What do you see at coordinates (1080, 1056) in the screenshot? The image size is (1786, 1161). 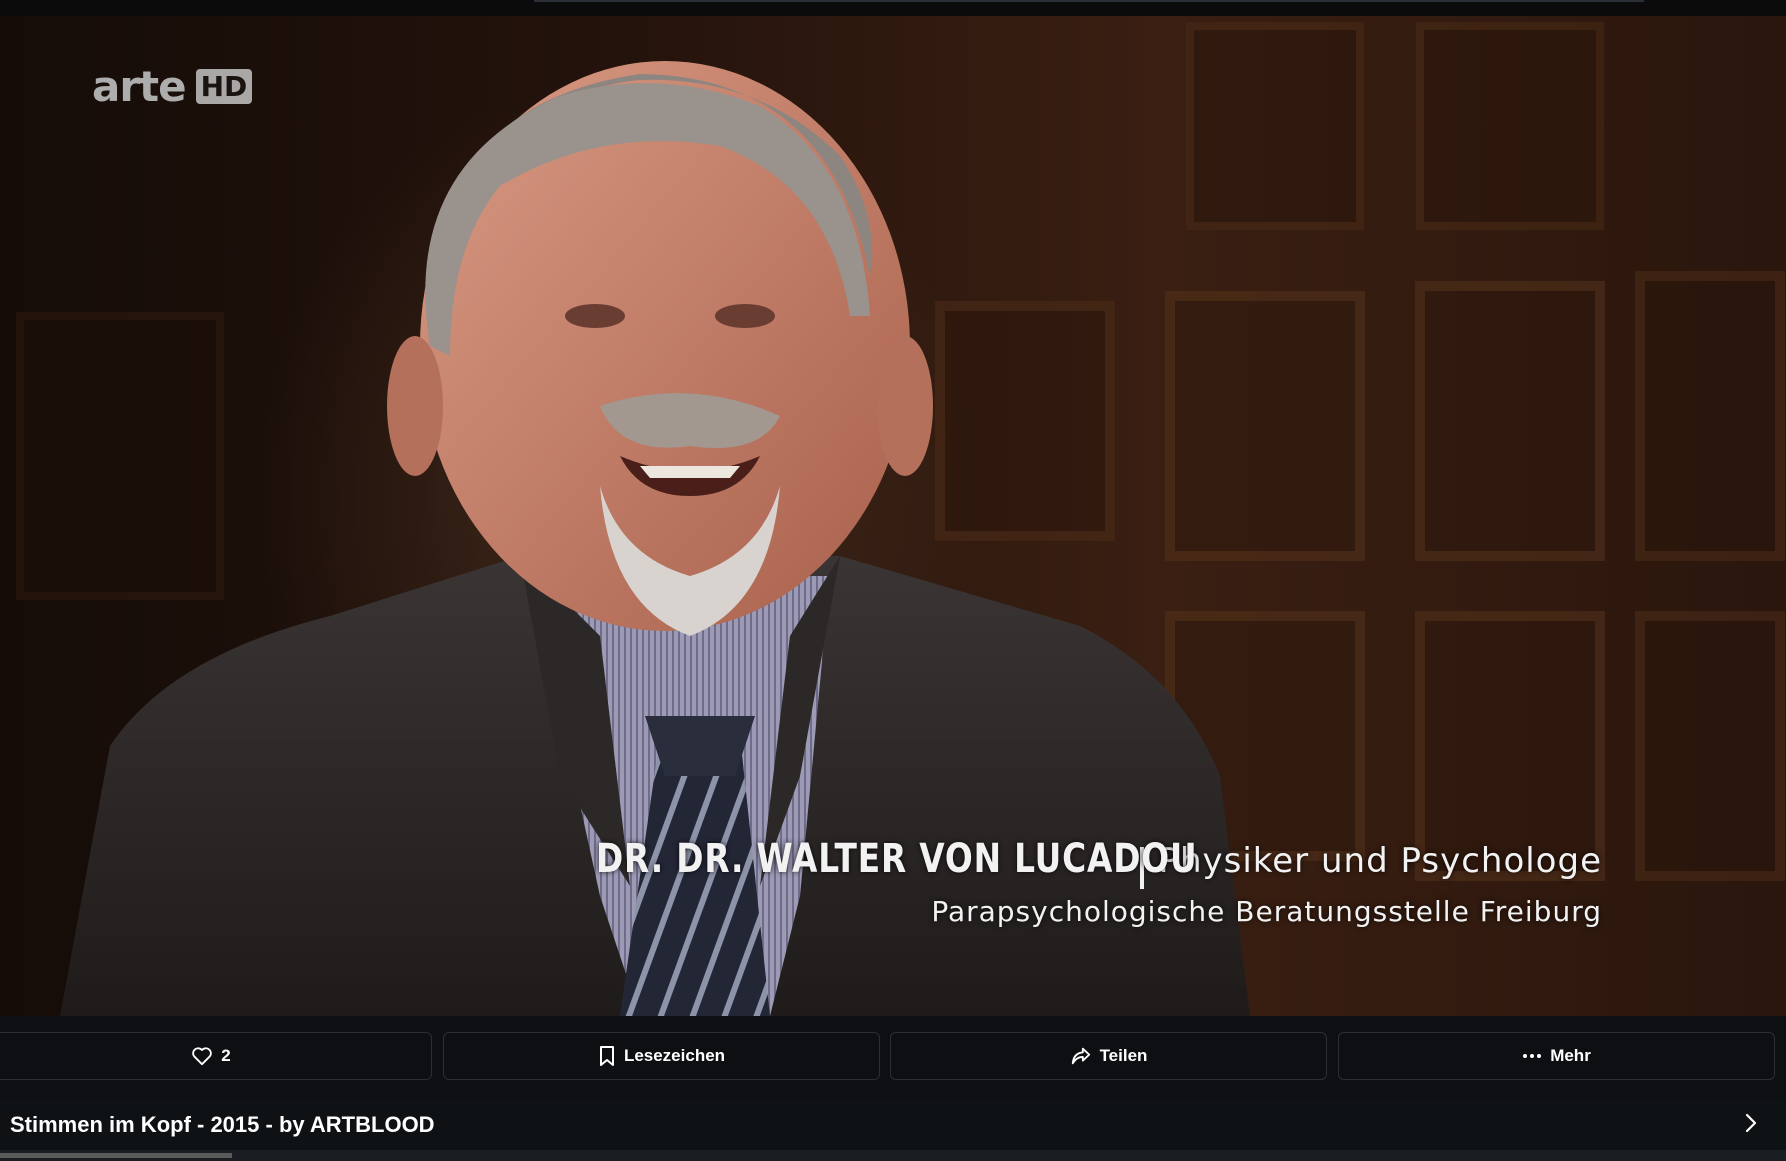 I see `share-icon` at bounding box center [1080, 1056].